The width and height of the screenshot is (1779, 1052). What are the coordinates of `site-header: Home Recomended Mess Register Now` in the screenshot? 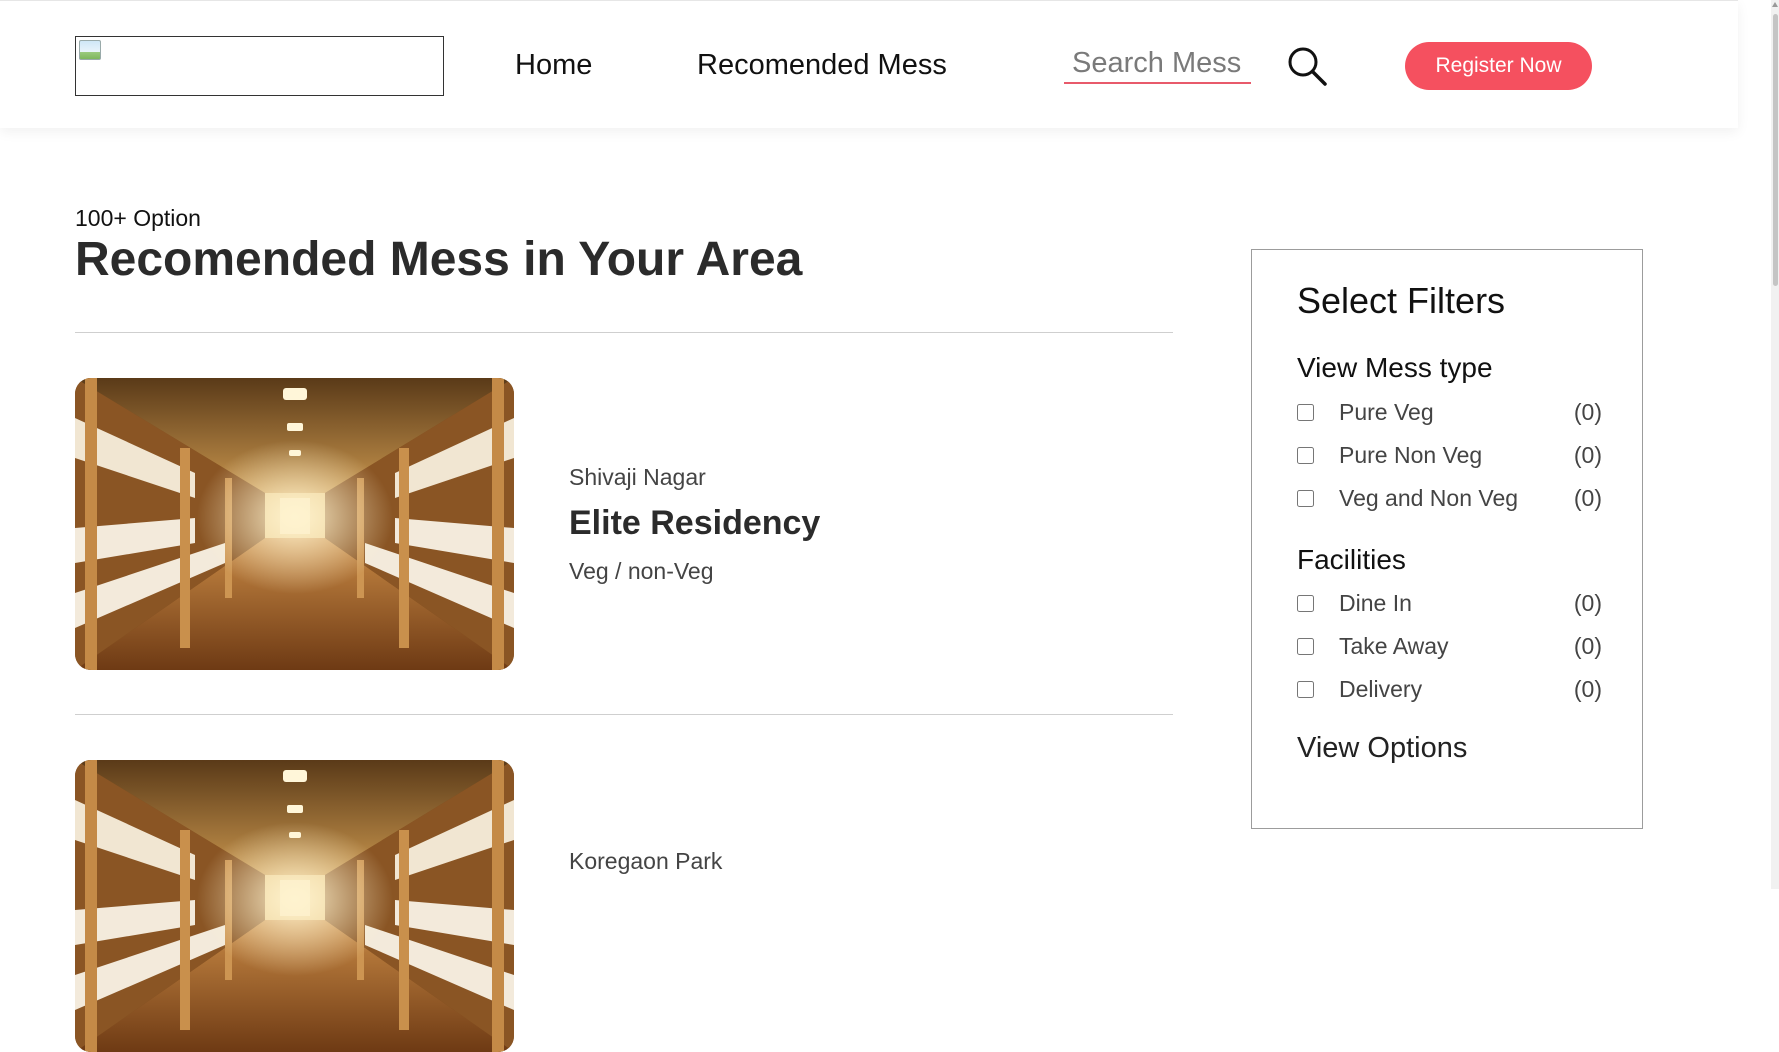 It's located at (869, 64).